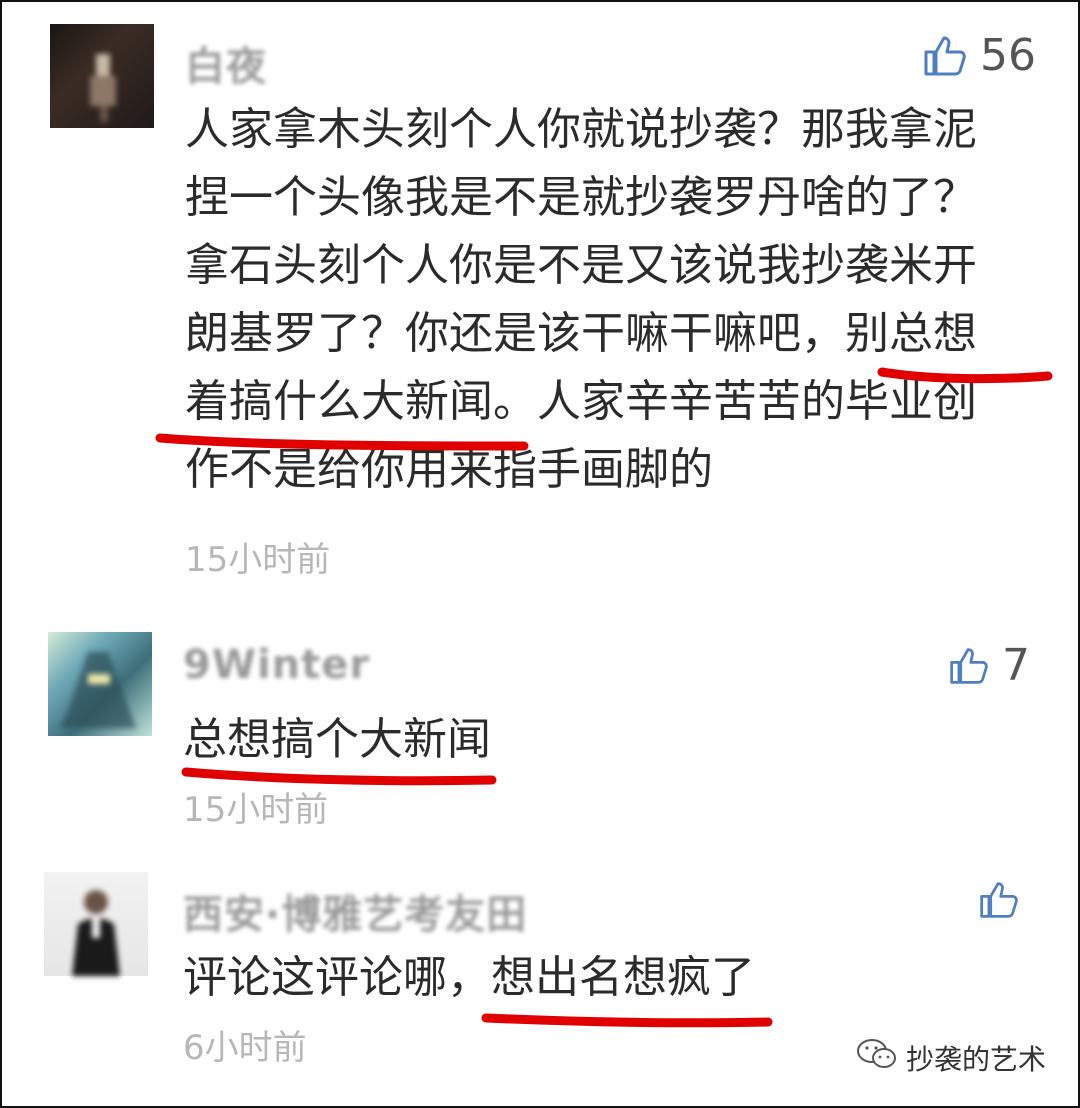 The height and width of the screenshot is (1108, 1080). Describe the element at coordinates (975, 1059) in the screenshot. I see `watermark-label: 抄袭的艺术` at that location.